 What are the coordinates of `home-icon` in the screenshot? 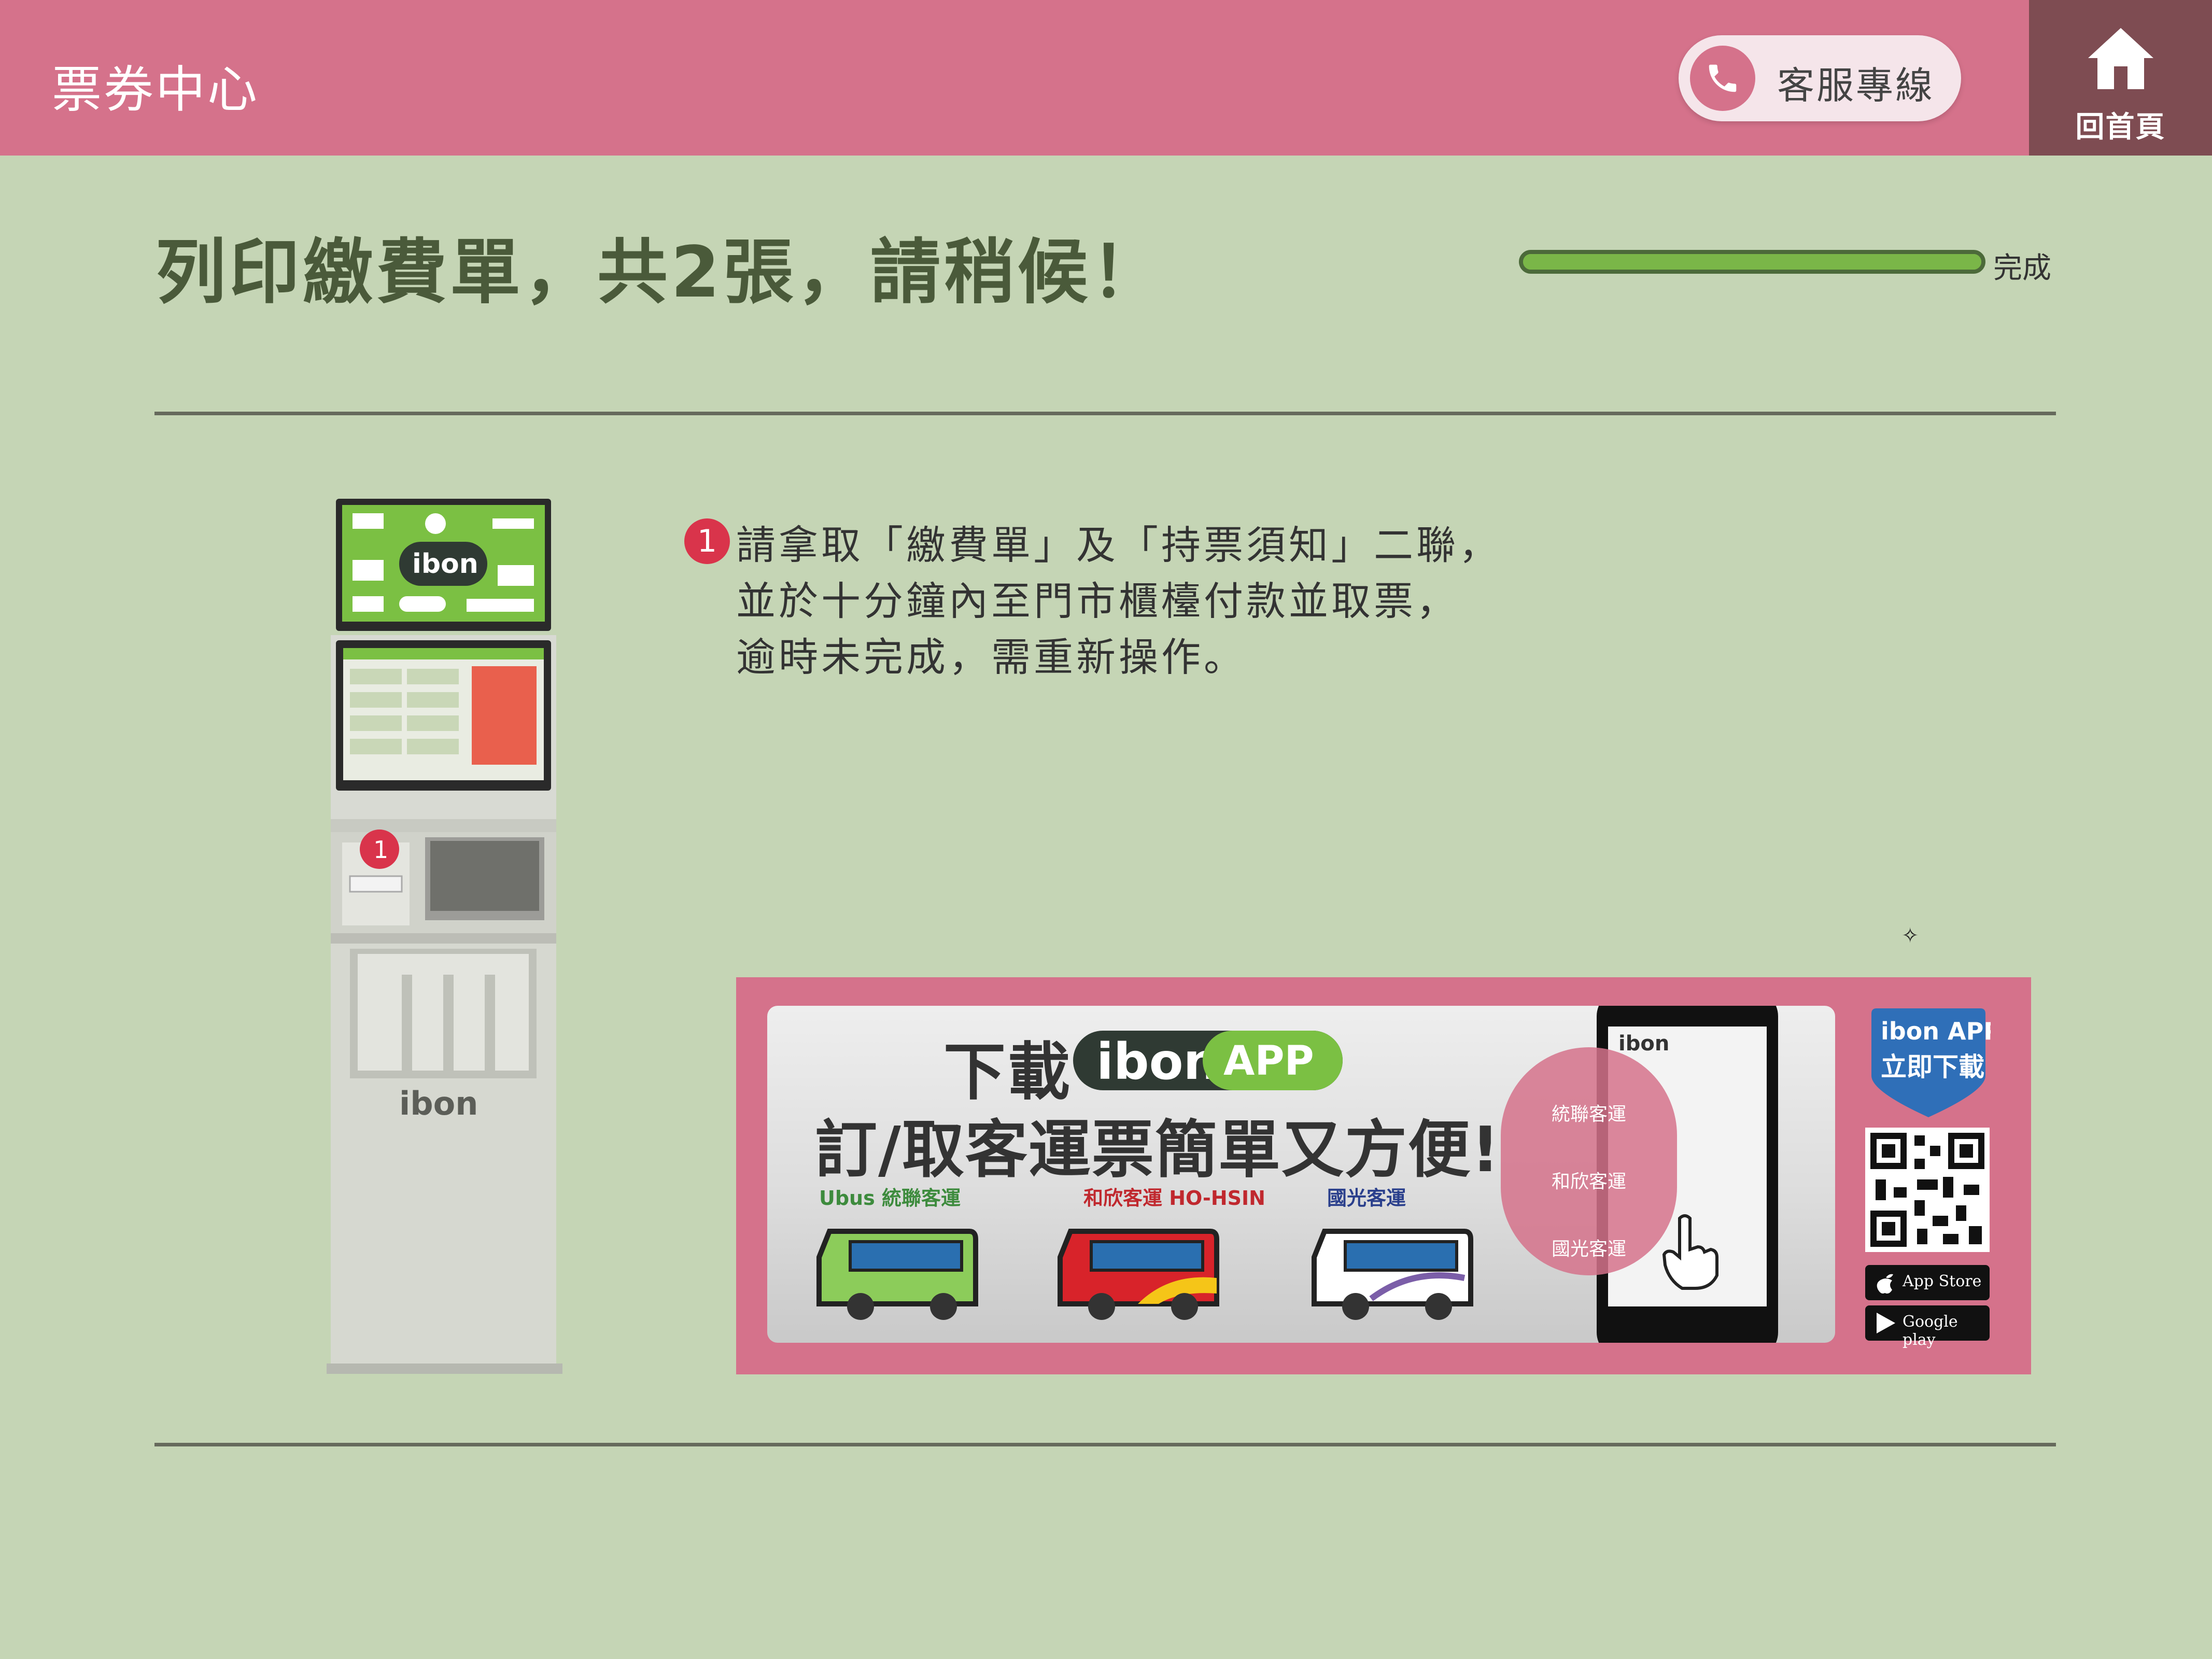 It's located at (2120, 59).